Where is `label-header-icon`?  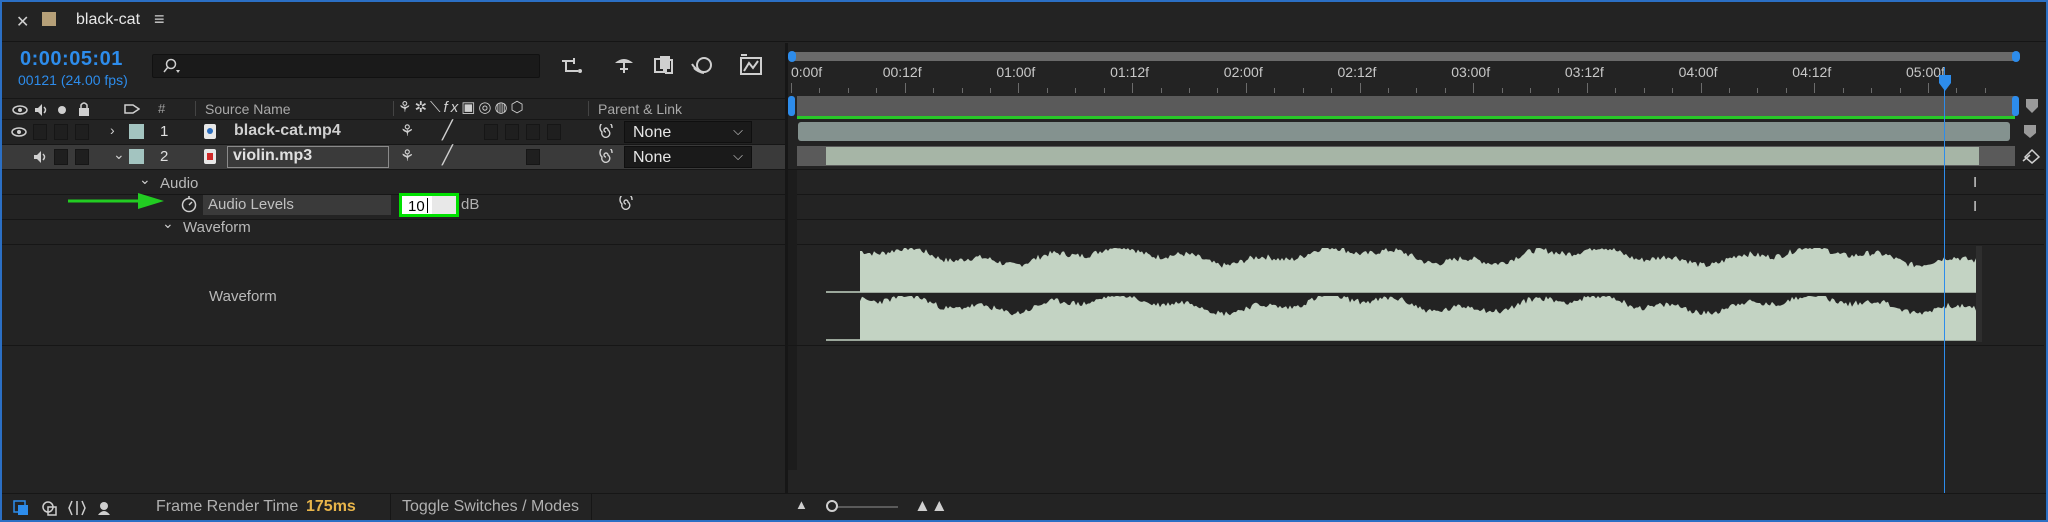
label-header-icon is located at coordinates (132, 109).